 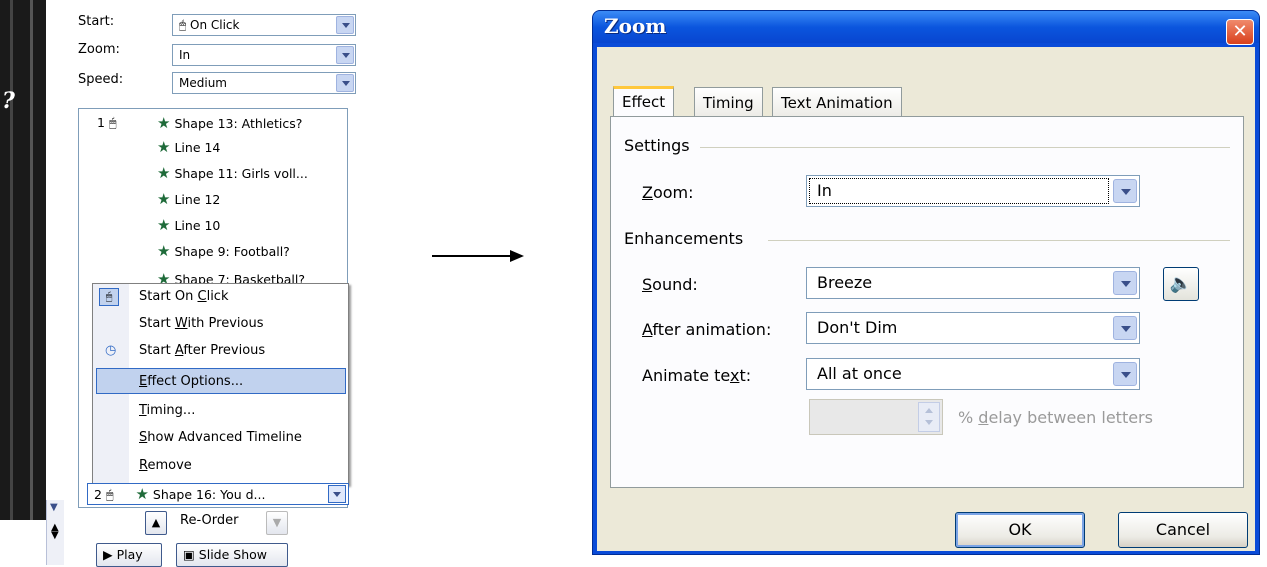 What do you see at coordinates (229, 123) in the screenshot?
I see `list-item: ★ Shape 13: Athletics?` at bounding box center [229, 123].